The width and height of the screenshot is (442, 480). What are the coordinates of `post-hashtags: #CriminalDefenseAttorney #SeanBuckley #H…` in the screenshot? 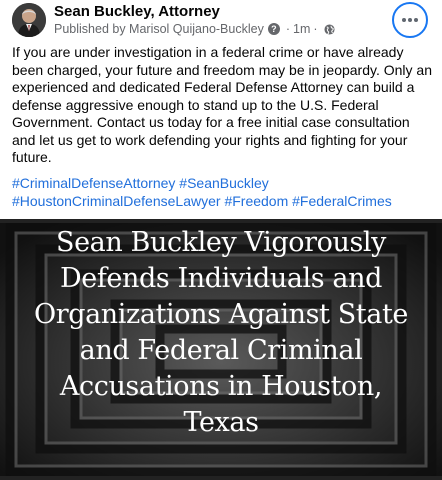 It's located at (223, 192).